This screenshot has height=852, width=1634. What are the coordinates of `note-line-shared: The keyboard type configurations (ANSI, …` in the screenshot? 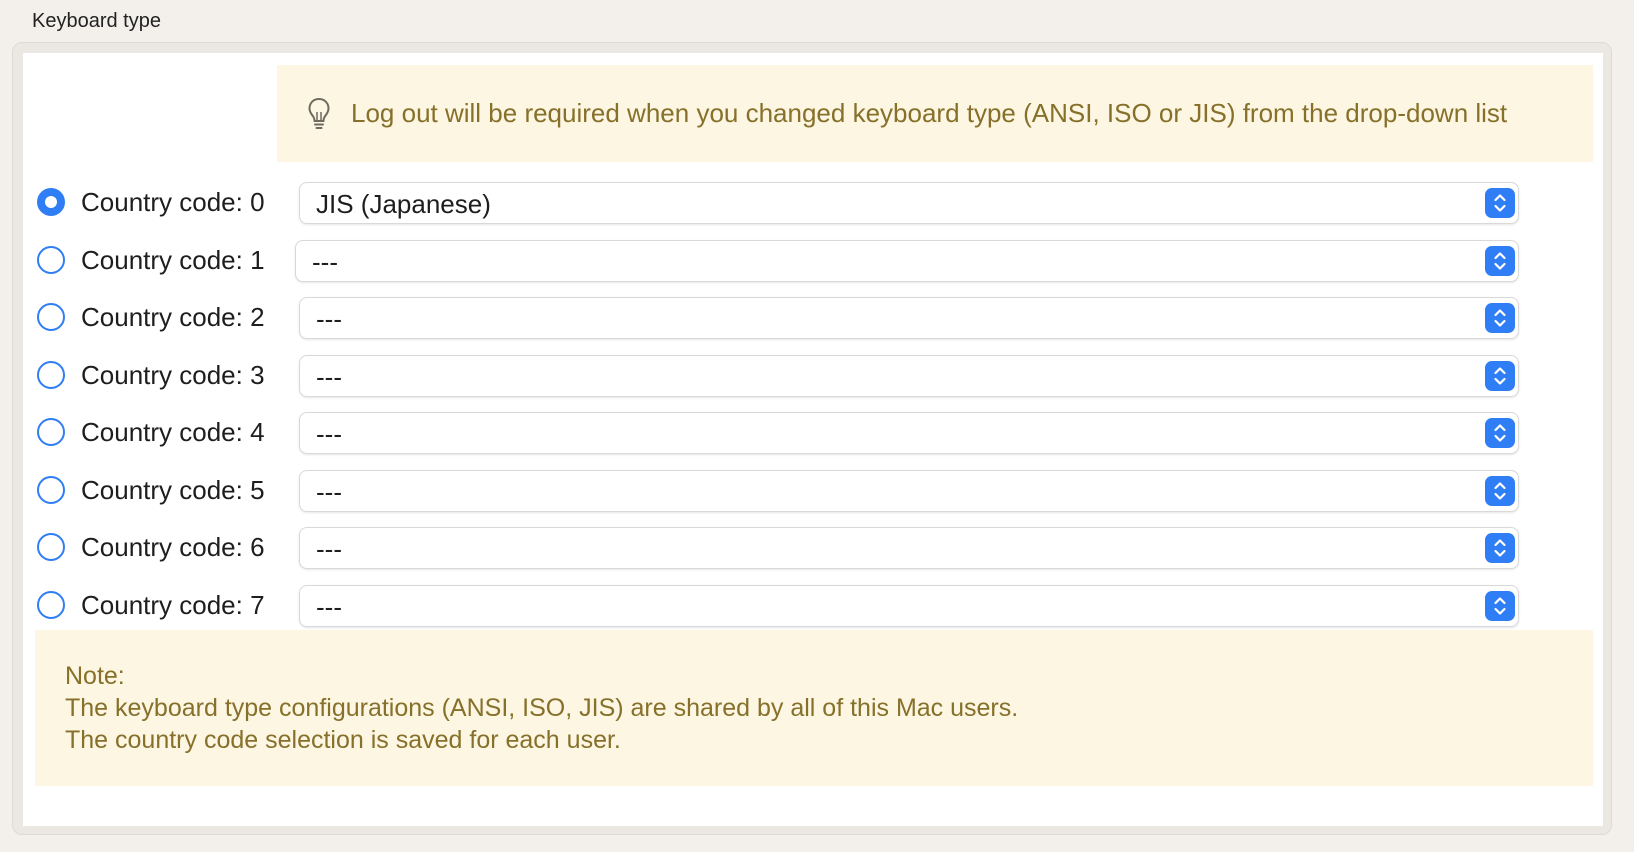 It's located at (542, 708).